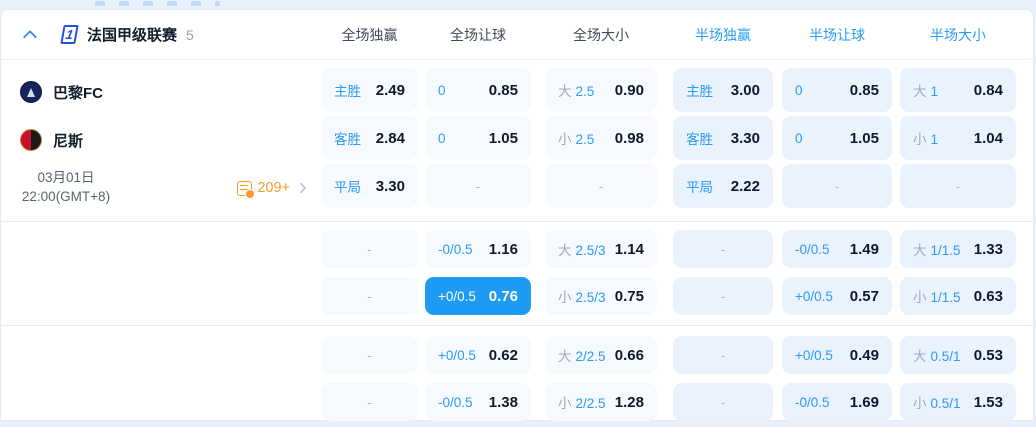  What do you see at coordinates (30, 36) in the screenshot?
I see `collapse-chevron-up-icon` at bounding box center [30, 36].